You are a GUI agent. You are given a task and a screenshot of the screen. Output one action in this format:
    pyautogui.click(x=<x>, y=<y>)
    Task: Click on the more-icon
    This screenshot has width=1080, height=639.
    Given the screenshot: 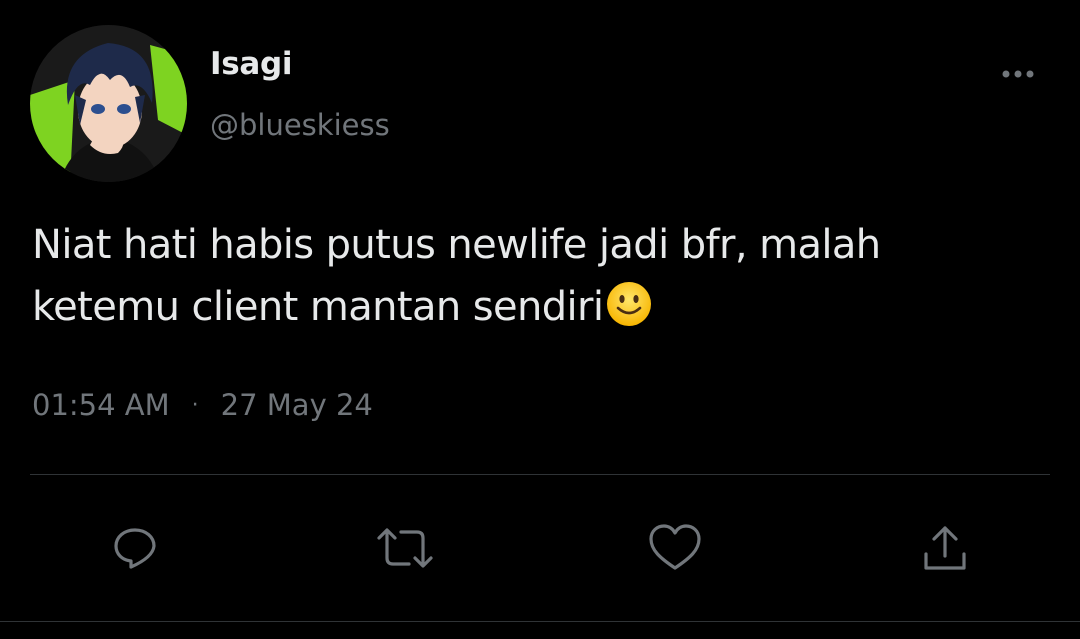 What is the action you would take?
    pyautogui.click(x=1018, y=74)
    